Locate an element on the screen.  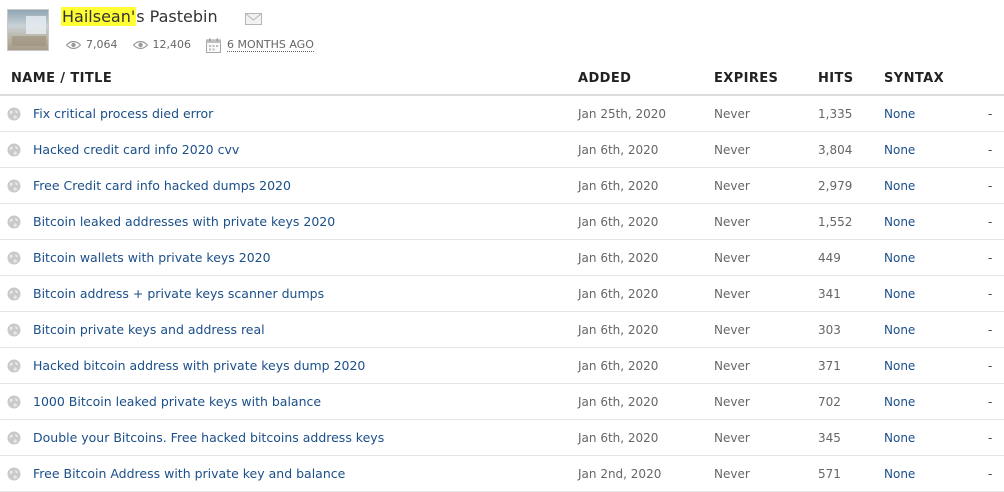
paste-hits: 571 is located at coordinates (829, 474).